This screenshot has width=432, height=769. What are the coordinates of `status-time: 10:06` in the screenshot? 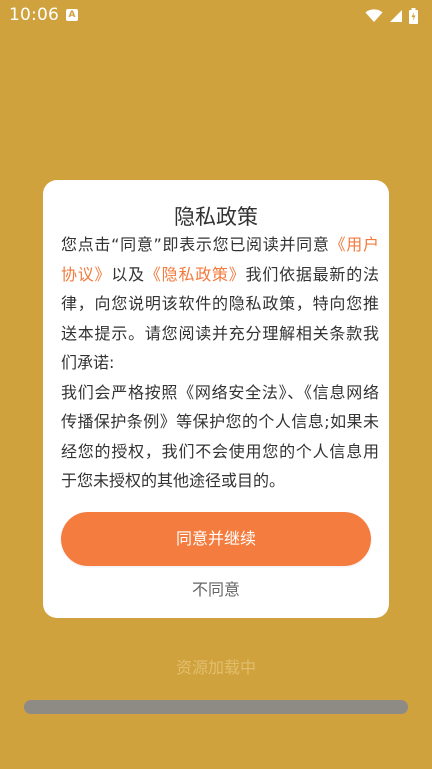 It's located at (34, 15).